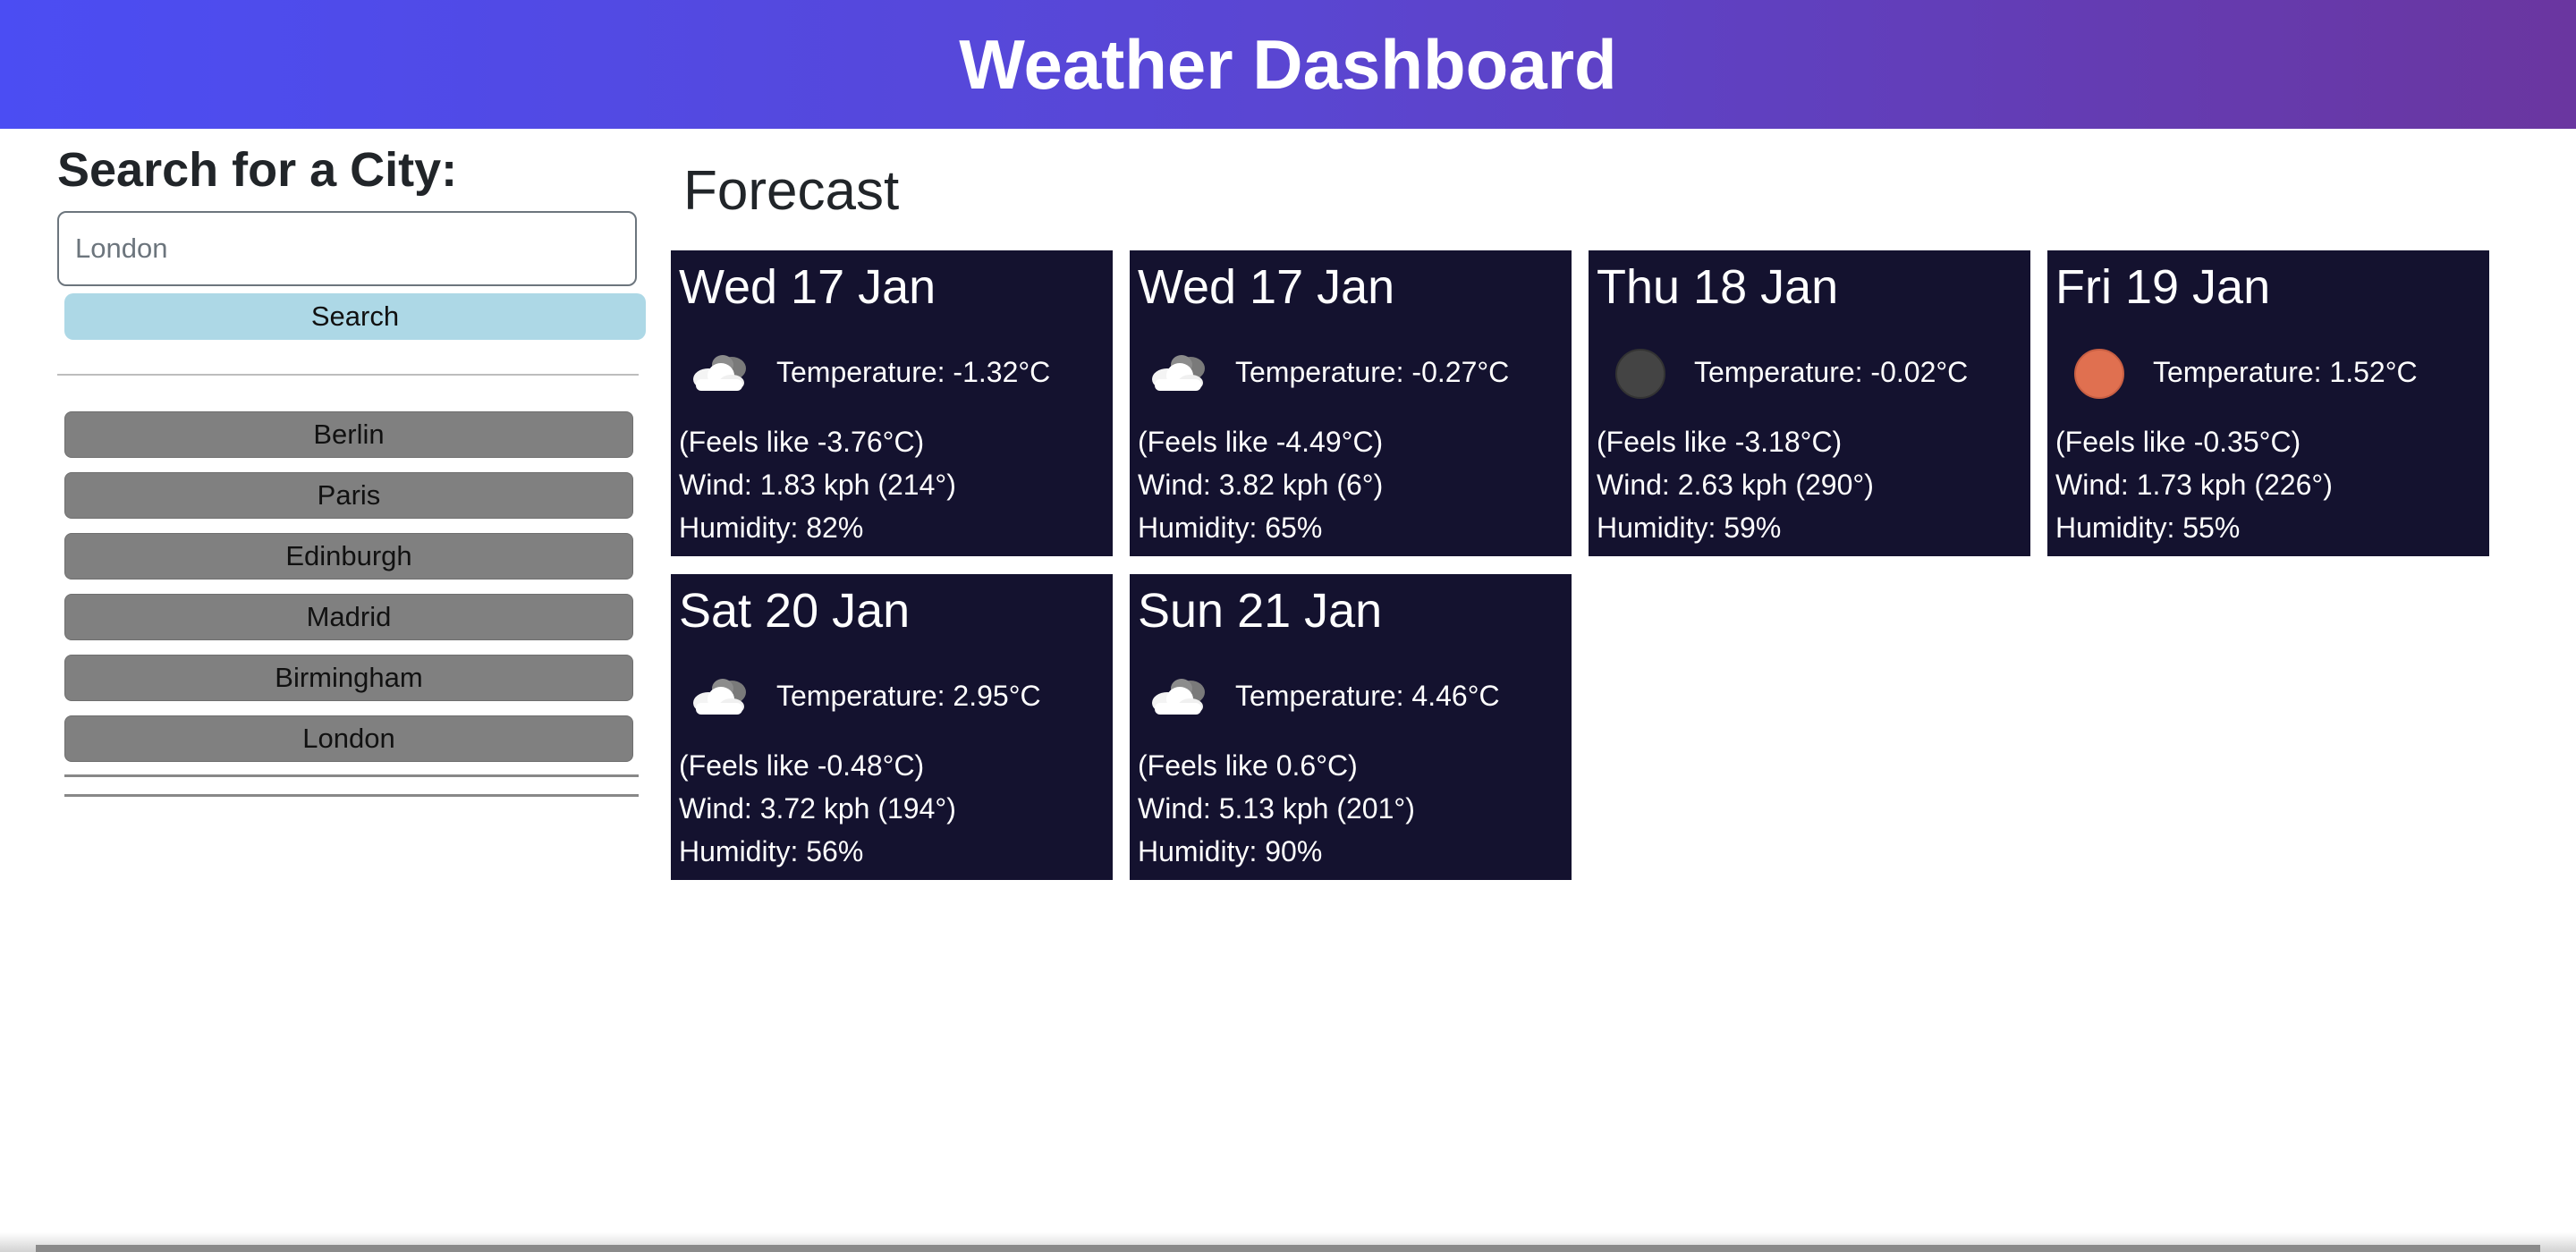  I want to click on horizontal-scrollbar, so click(1288, 1248).